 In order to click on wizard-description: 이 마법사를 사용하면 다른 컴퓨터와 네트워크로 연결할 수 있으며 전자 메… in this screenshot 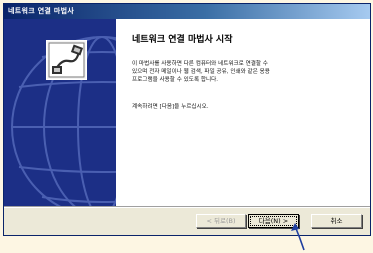, I will do `click(201, 72)`.